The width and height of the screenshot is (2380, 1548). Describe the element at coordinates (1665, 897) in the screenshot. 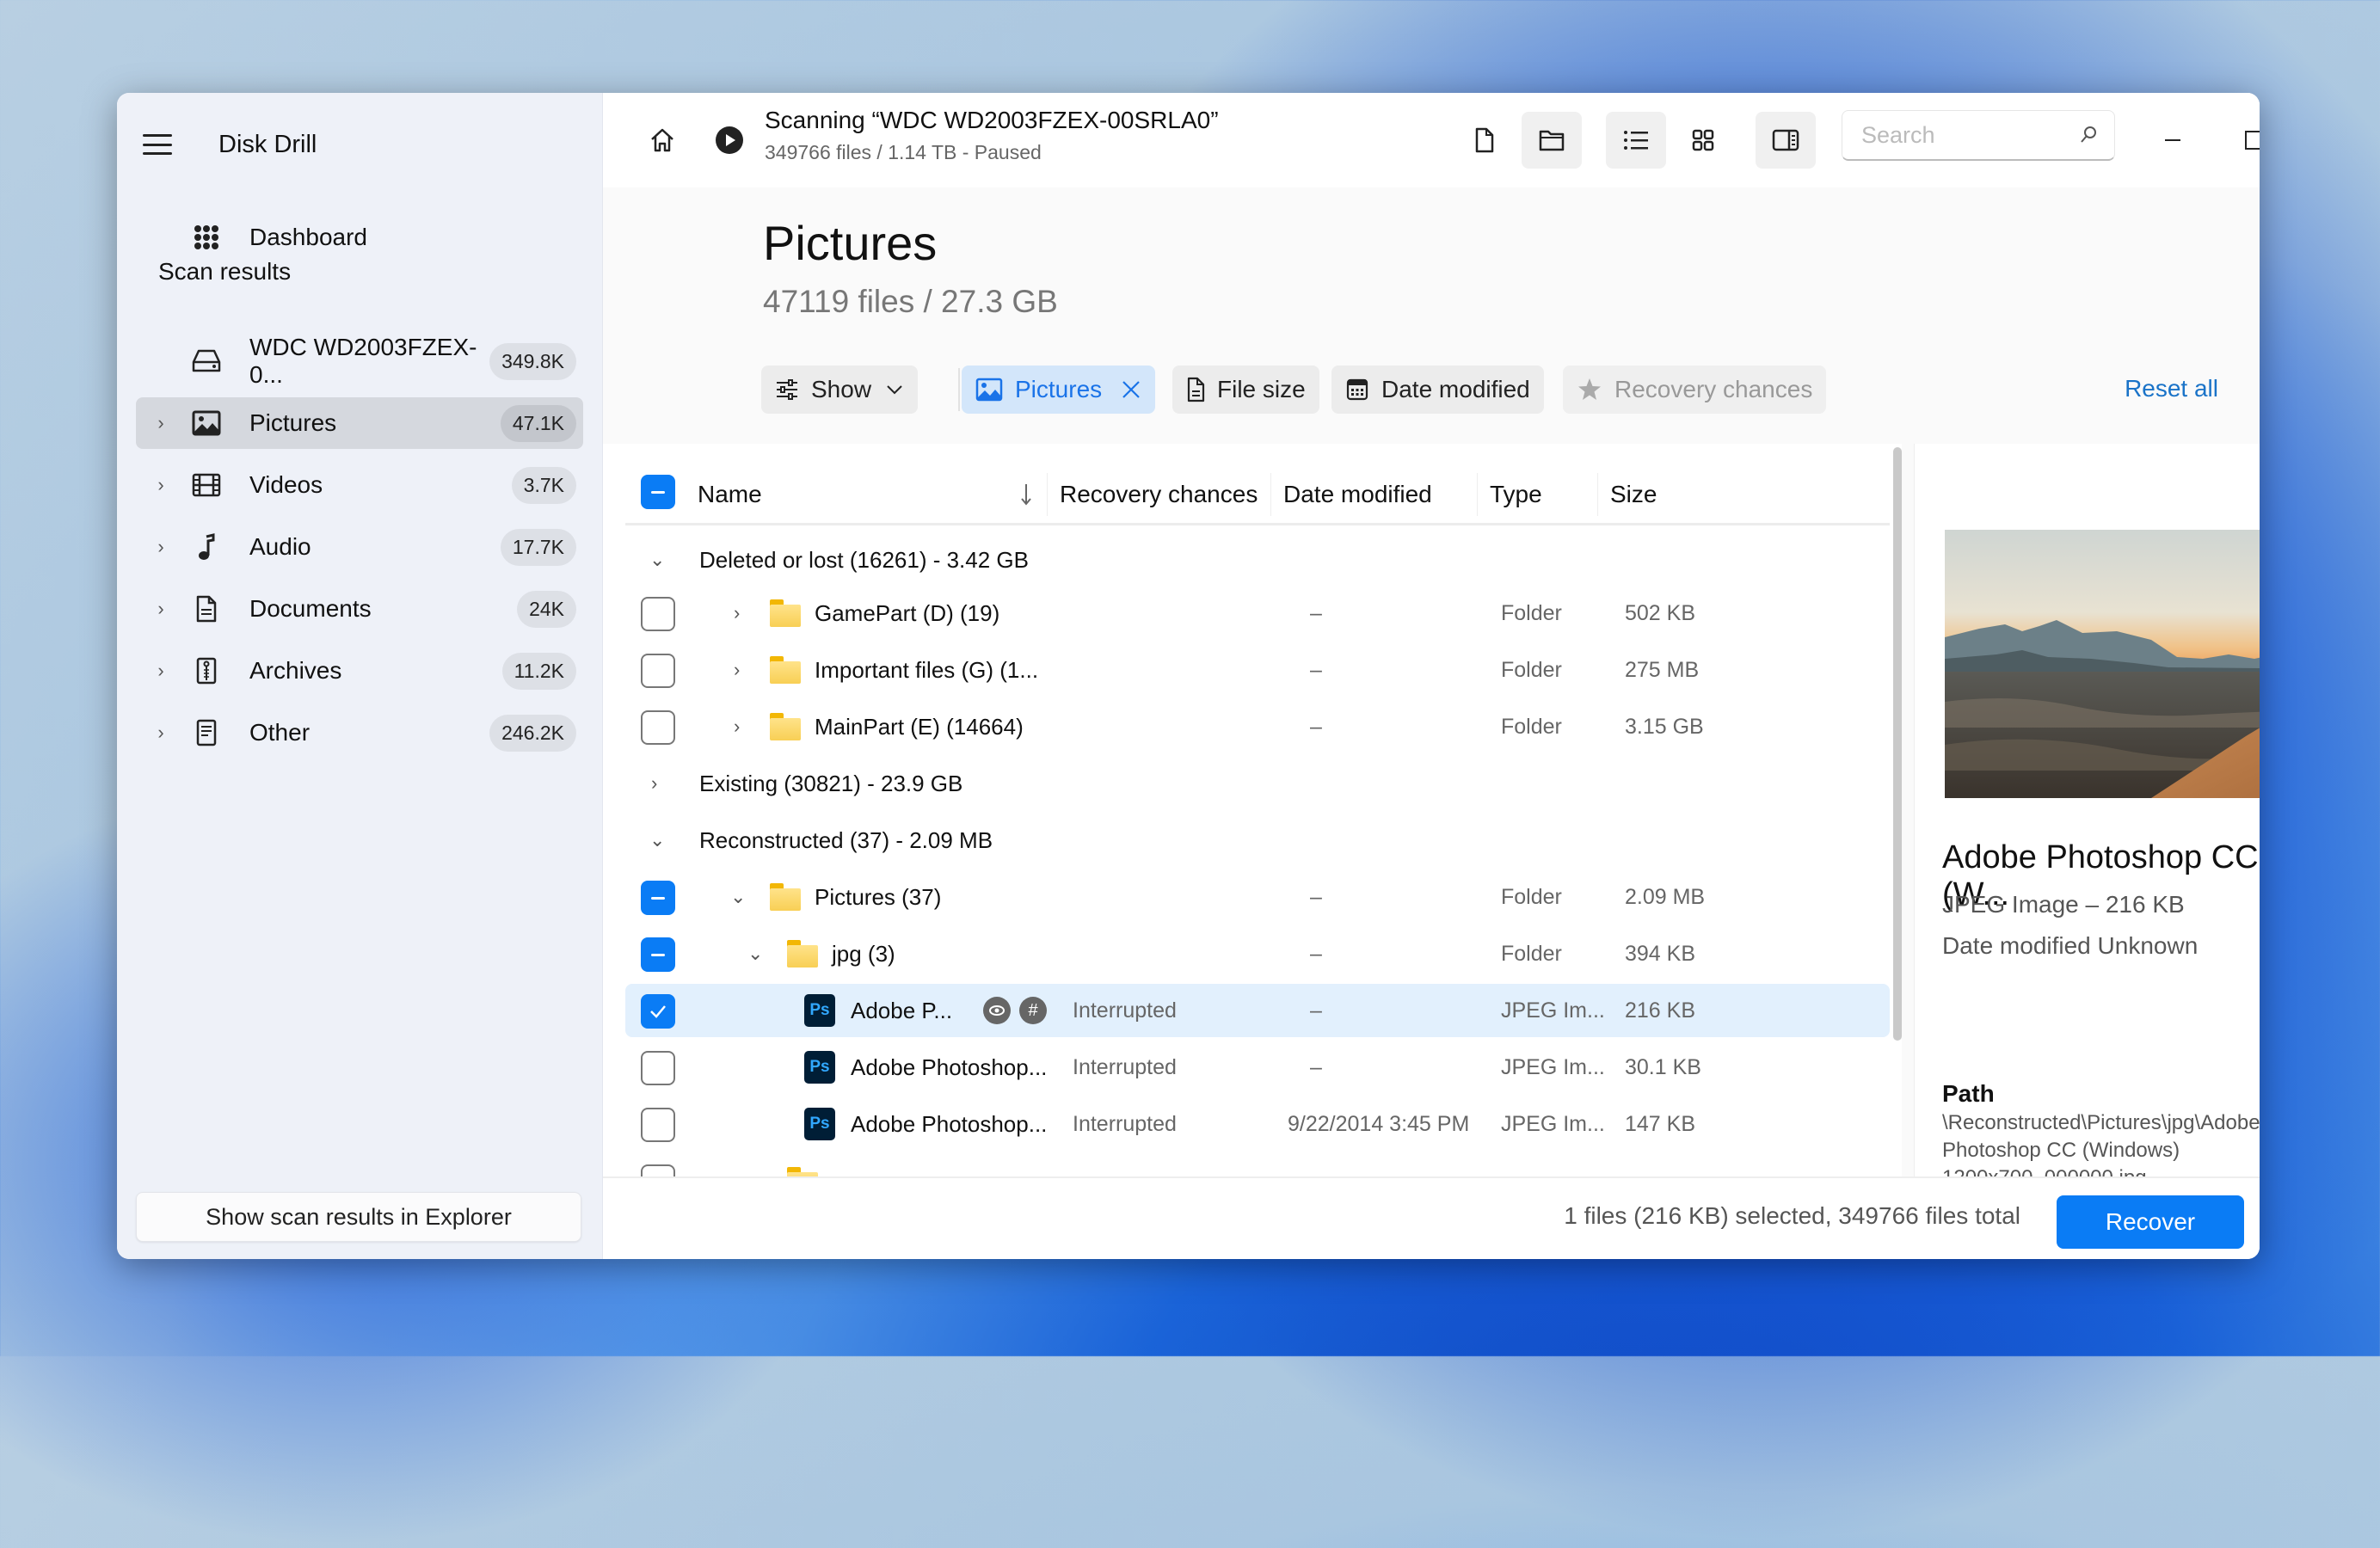

I see `file-size: 2.09 MB` at that location.